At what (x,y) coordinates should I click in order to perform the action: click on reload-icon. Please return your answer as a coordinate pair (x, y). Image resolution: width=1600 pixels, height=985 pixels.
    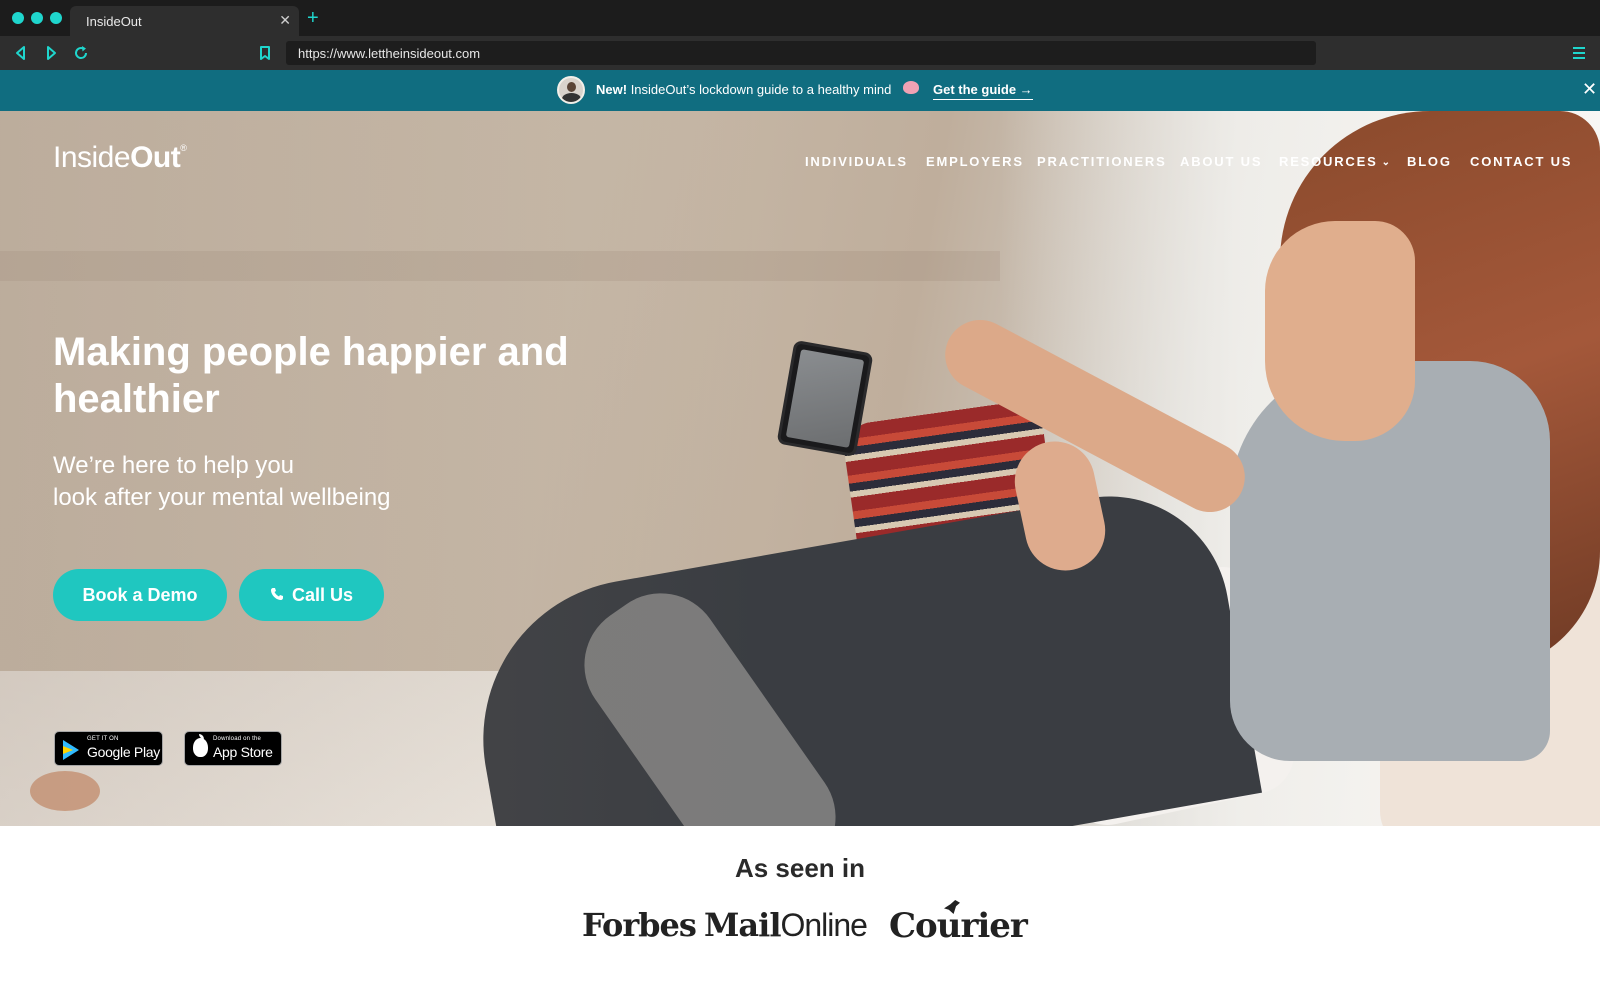
    Looking at the image, I should click on (81, 53).